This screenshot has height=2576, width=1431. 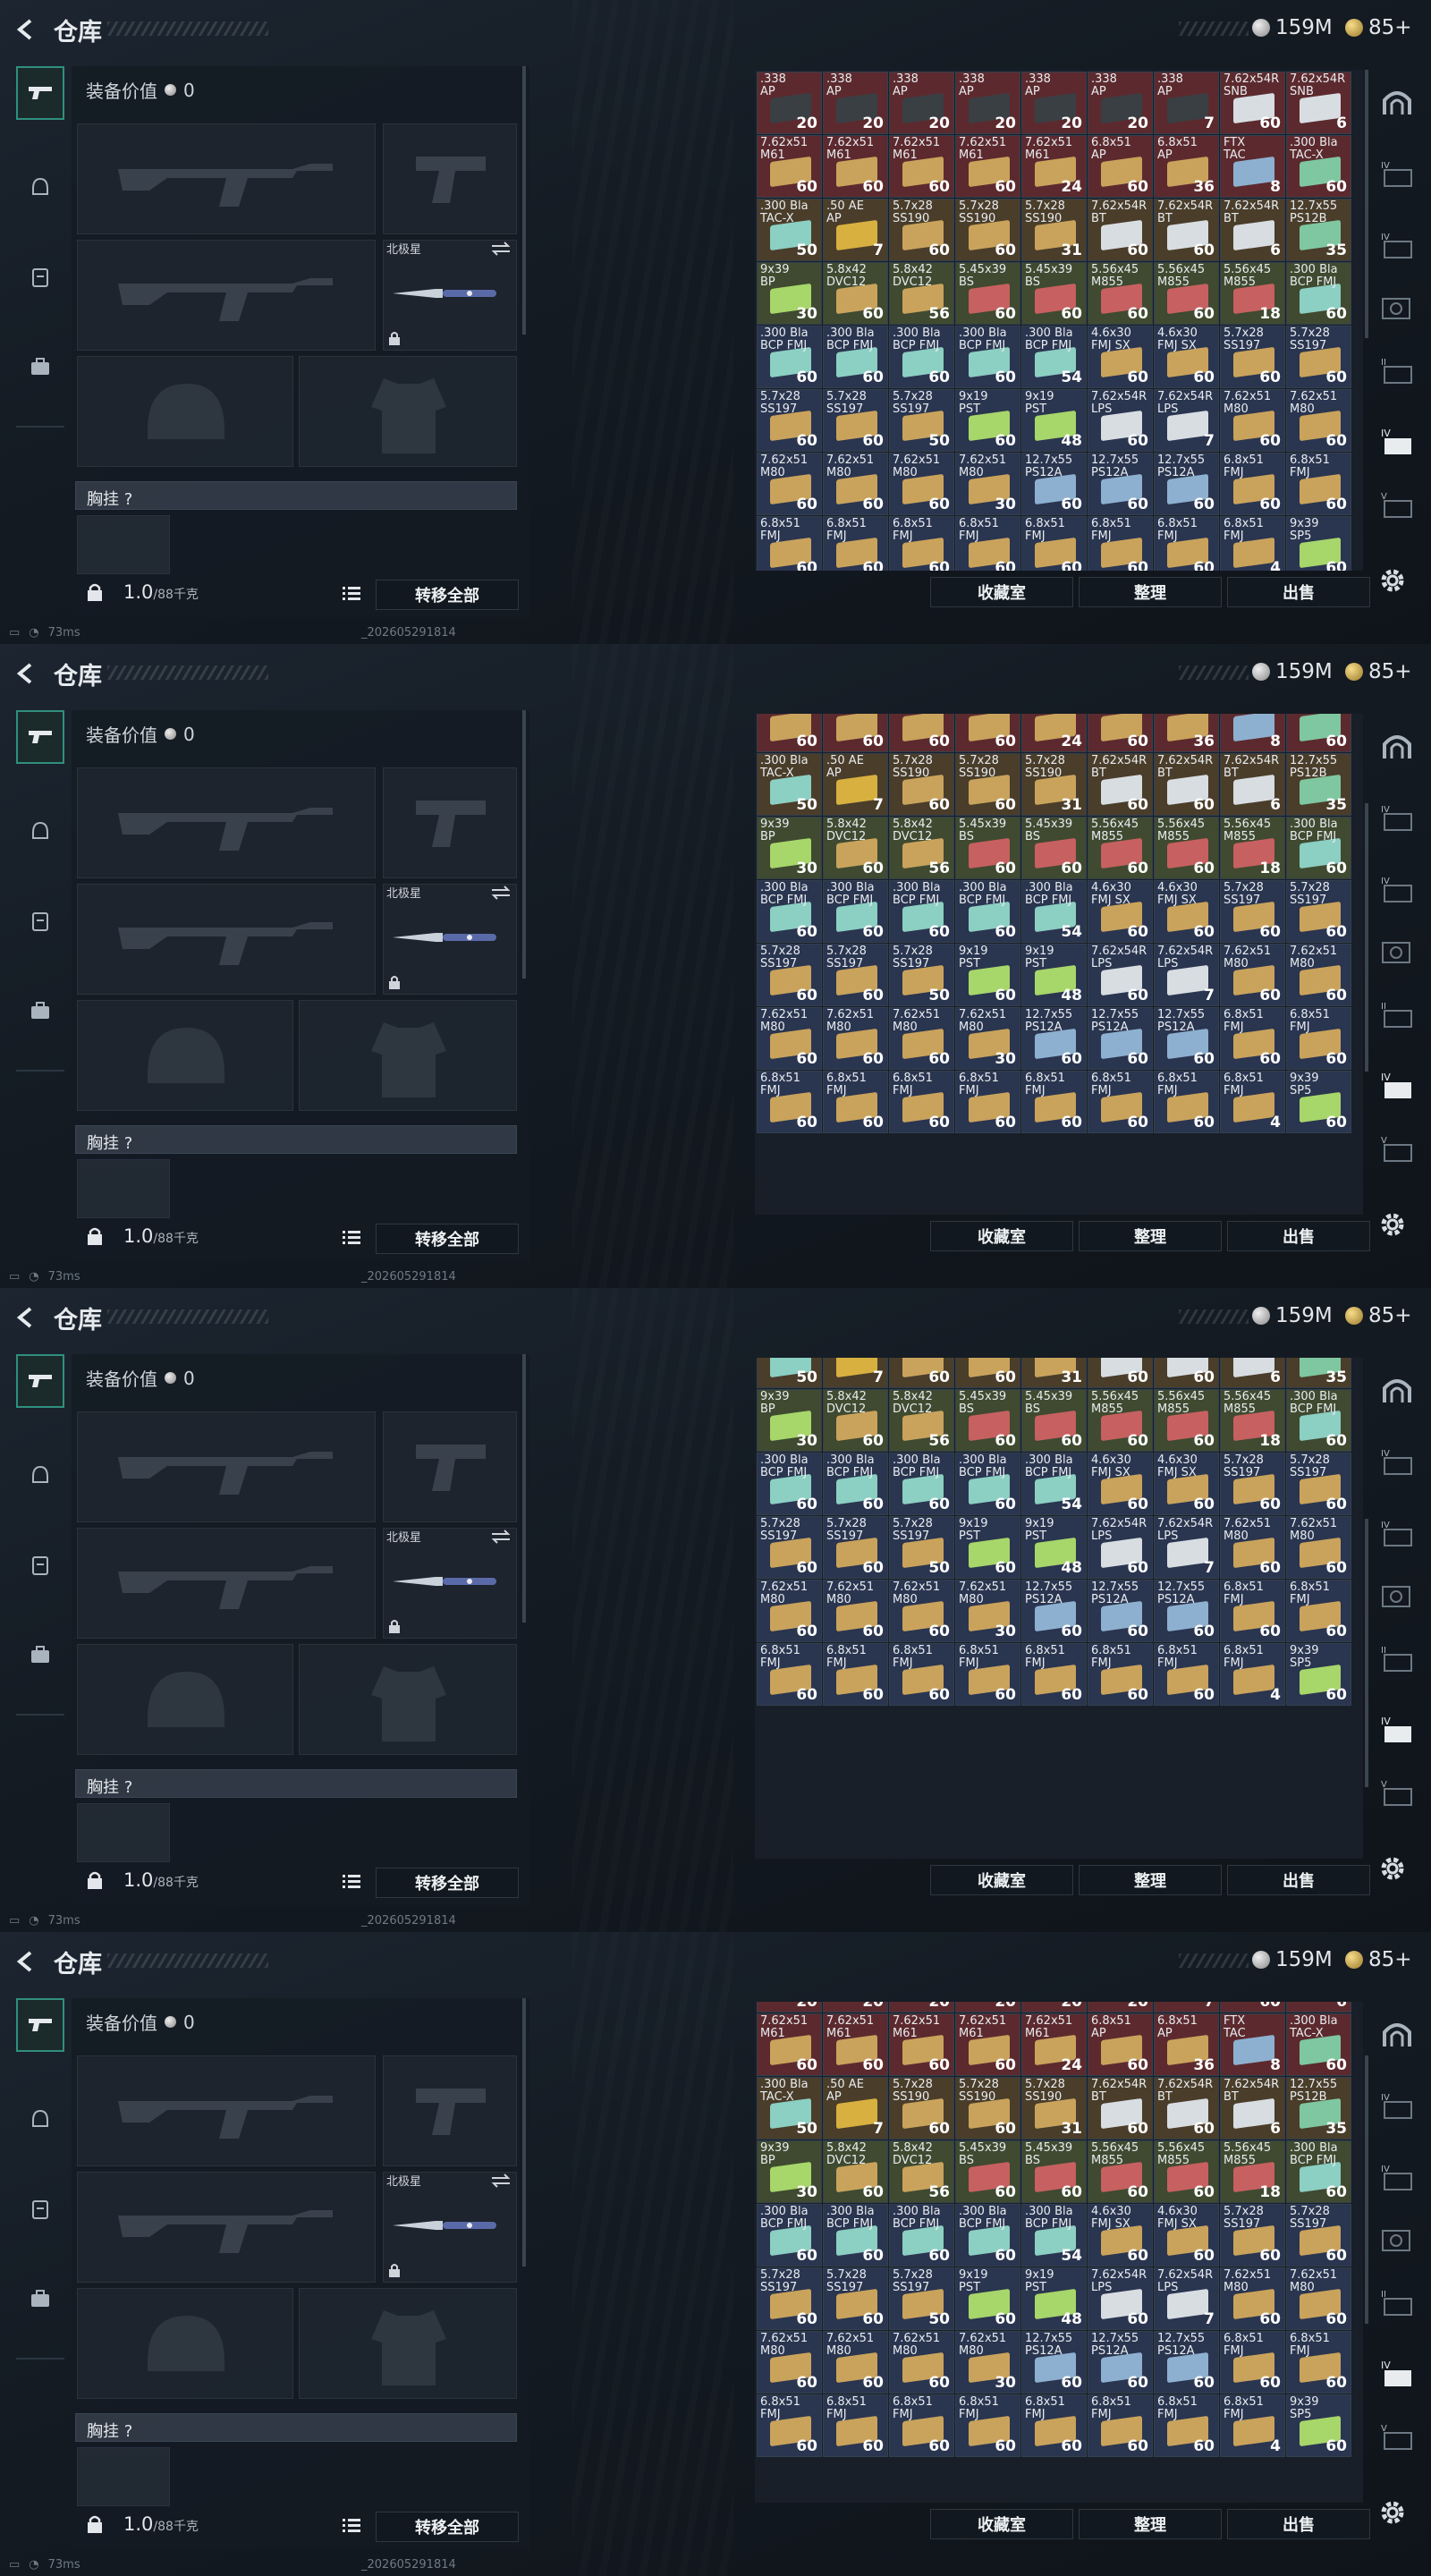 What do you see at coordinates (1054, 733) in the screenshot?
I see `stash-item: 7.62x51 M61 24` at bounding box center [1054, 733].